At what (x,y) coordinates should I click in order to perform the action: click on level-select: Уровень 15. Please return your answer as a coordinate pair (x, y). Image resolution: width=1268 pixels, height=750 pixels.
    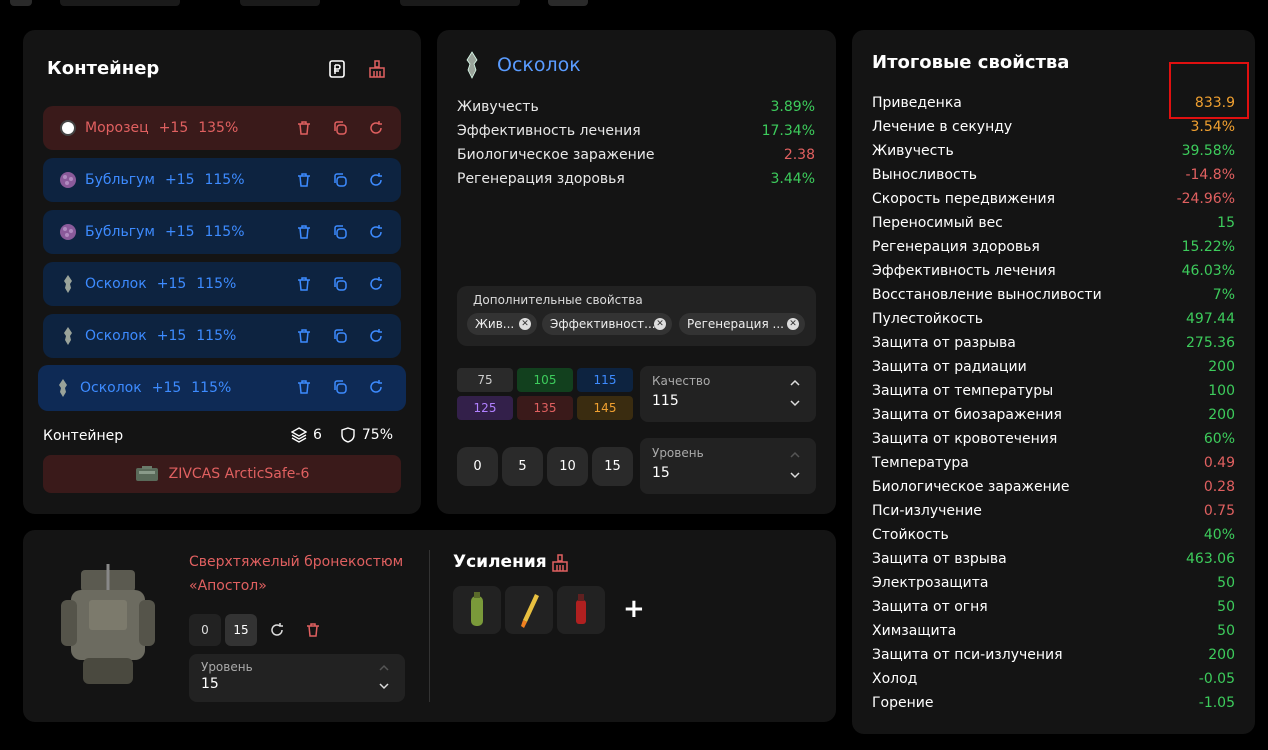
    Looking at the image, I should click on (728, 466).